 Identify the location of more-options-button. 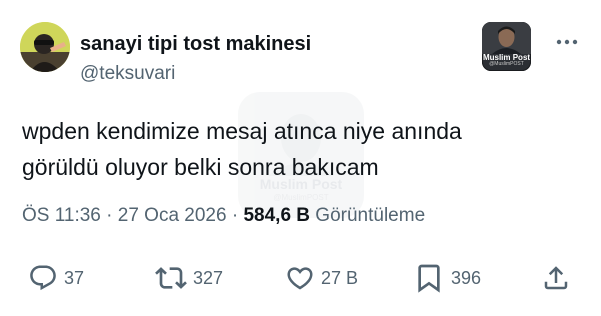
(567, 42).